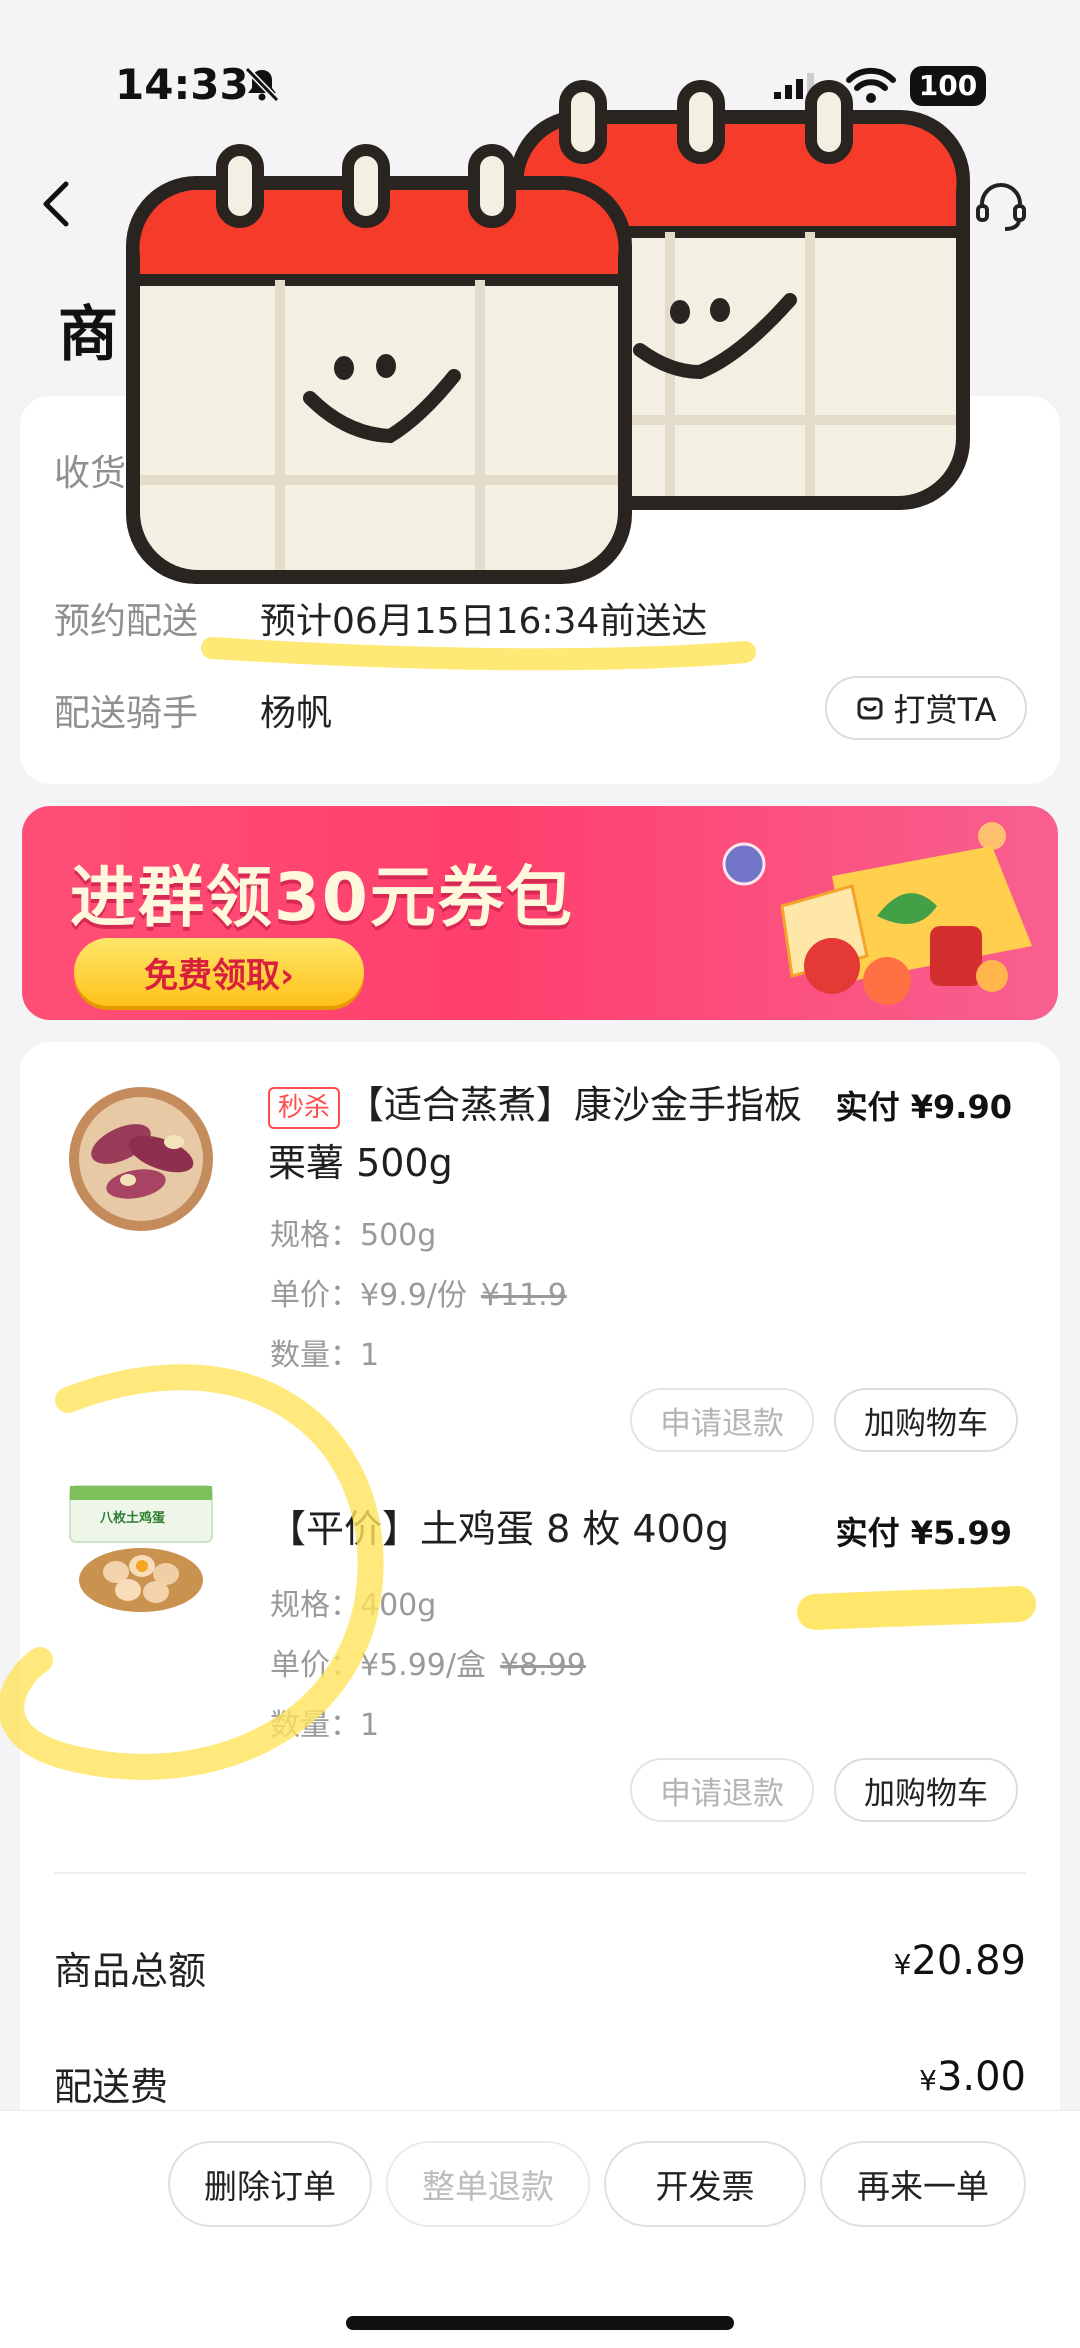  I want to click on home-indicator, so click(540, 2323).